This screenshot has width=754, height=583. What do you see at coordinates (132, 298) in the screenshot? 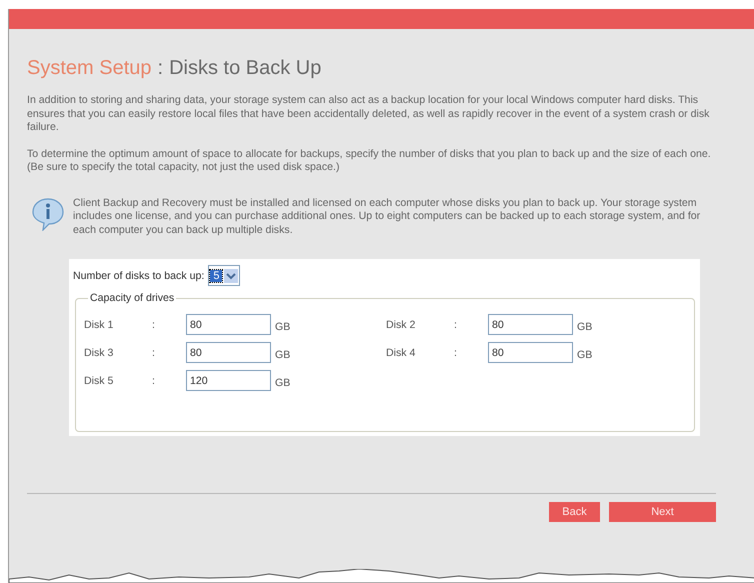
I see `group-legend: Capacity of drives` at bounding box center [132, 298].